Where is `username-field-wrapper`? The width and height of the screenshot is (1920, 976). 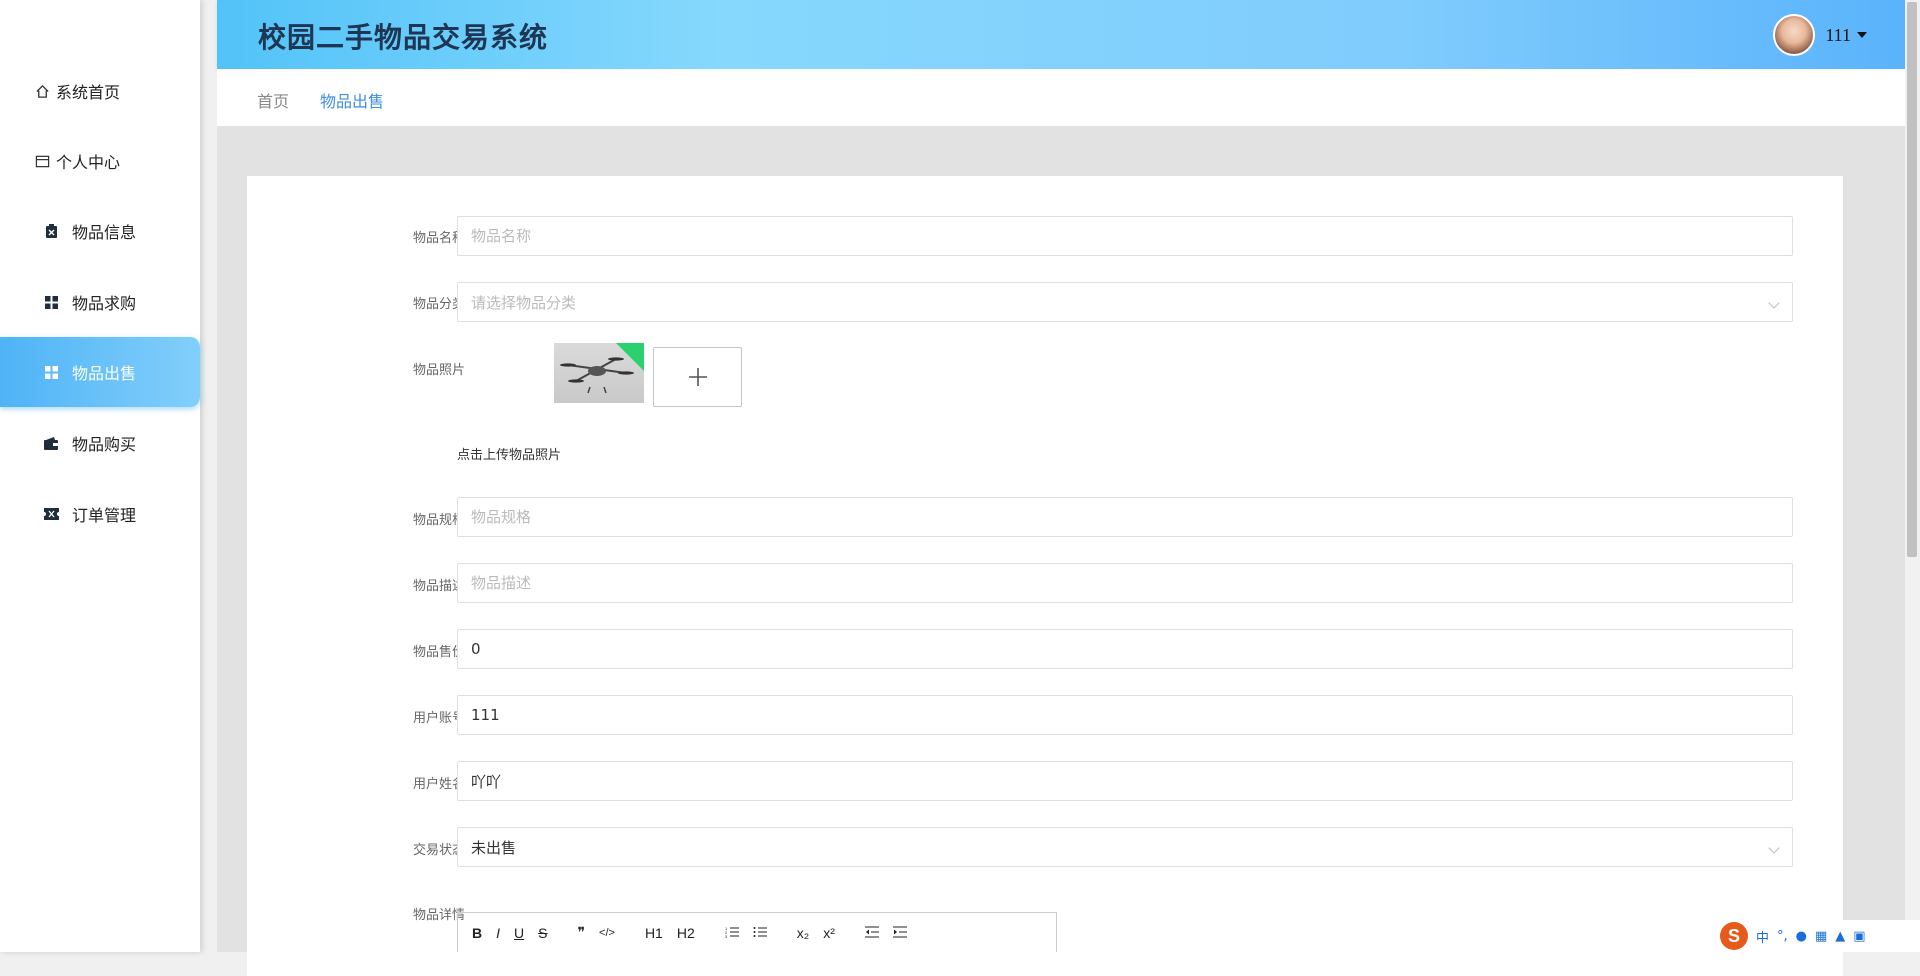
username-field-wrapper is located at coordinates (1125, 781).